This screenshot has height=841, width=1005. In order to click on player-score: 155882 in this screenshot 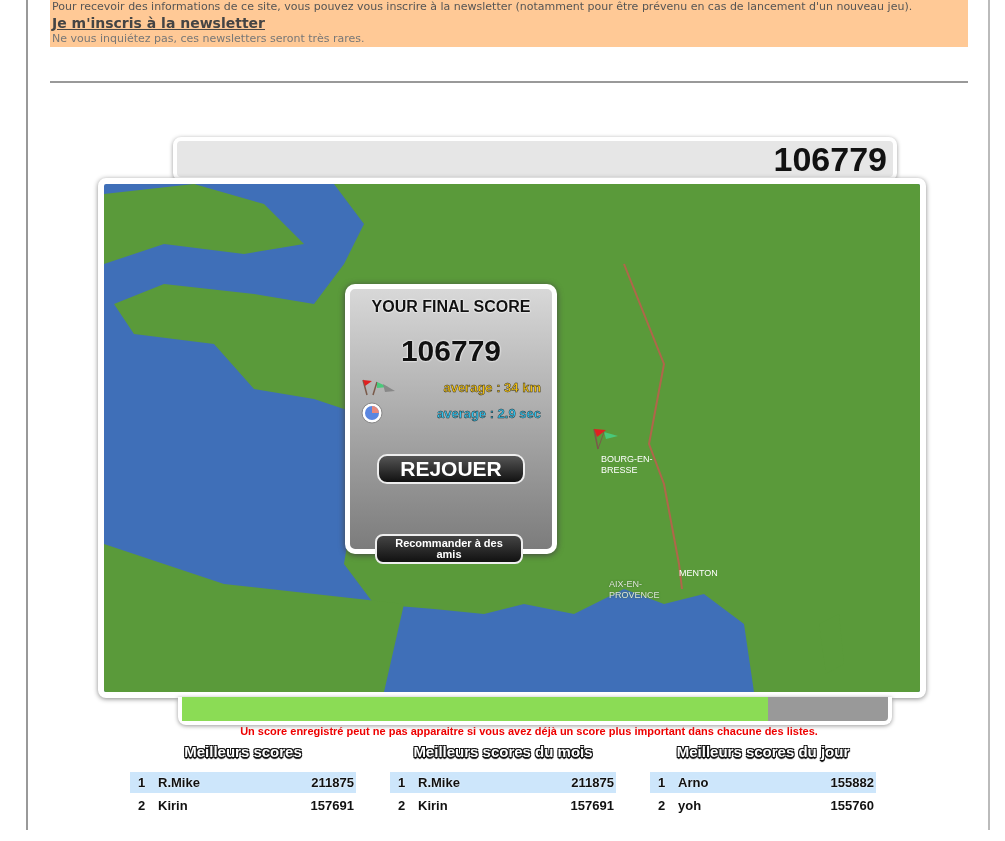, I will do `click(852, 782)`.